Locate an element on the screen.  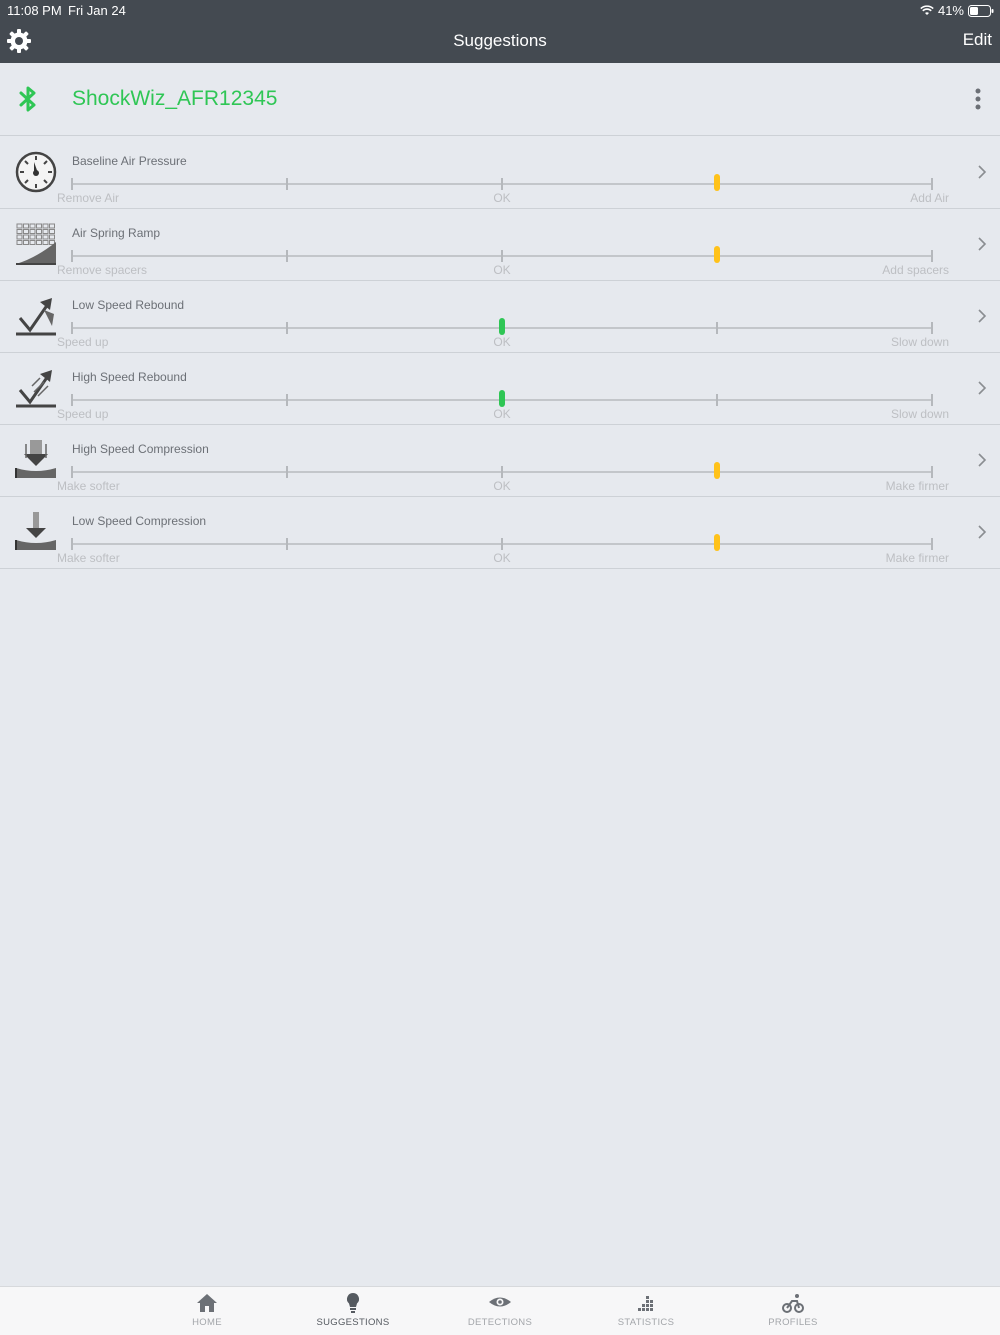
tab-label: SUGGESTIONS is located at coordinates (353, 1322).